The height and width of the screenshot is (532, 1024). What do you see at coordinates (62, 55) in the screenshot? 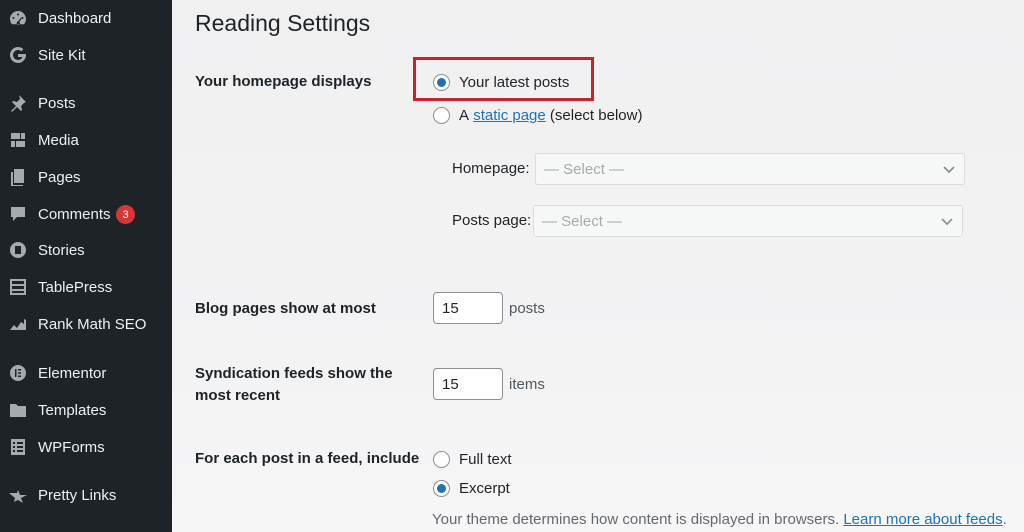
I see `sidebar-item-label: Site Kit` at bounding box center [62, 55].